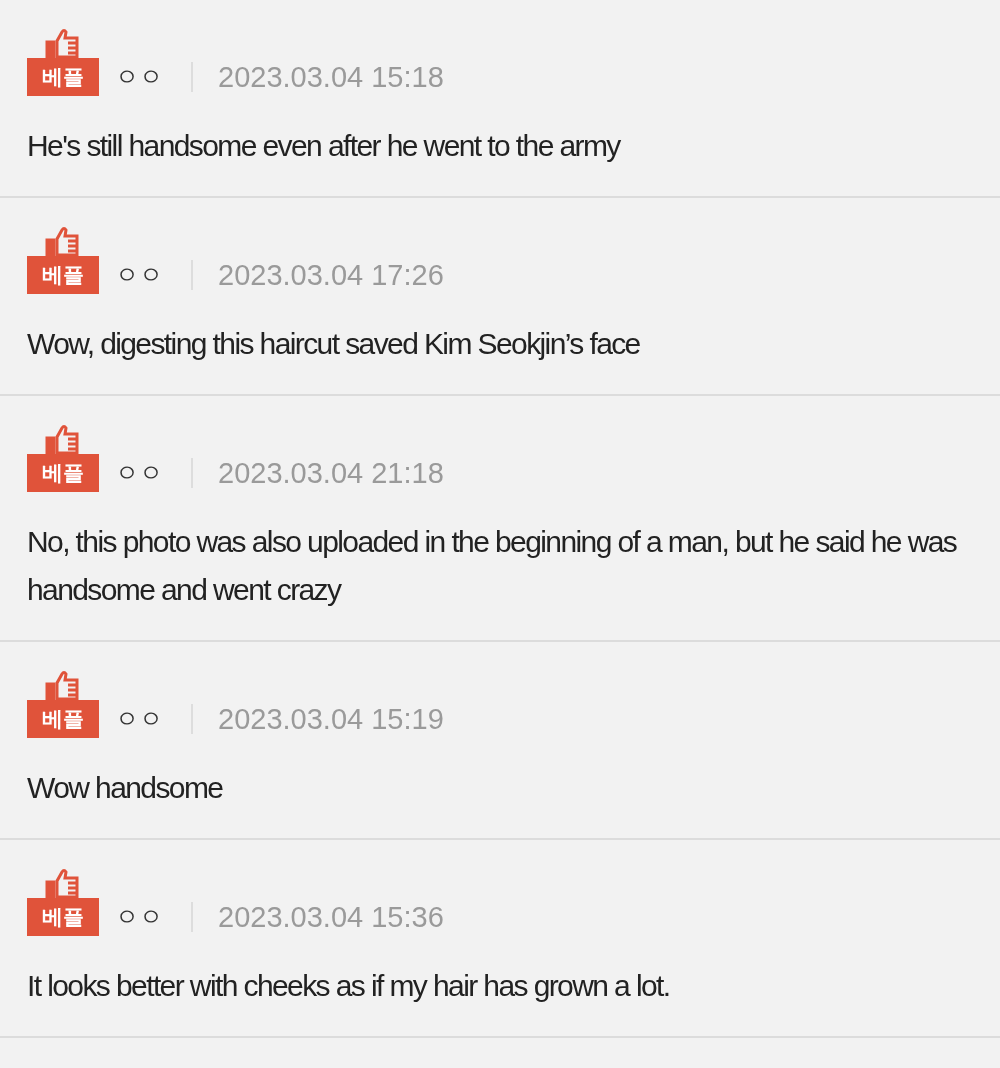 The width and height of the screenshot is (1000, 1068). I want to click on comment-date: 2023.03.04 17:26, so click(331, 275).